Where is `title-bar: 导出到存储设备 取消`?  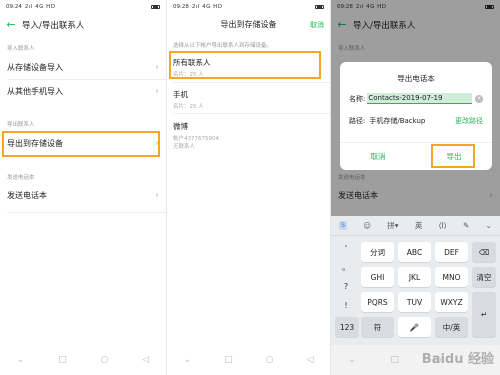
title-bar: 导出到存储设备 取消 is located at coordinates (248, 25).